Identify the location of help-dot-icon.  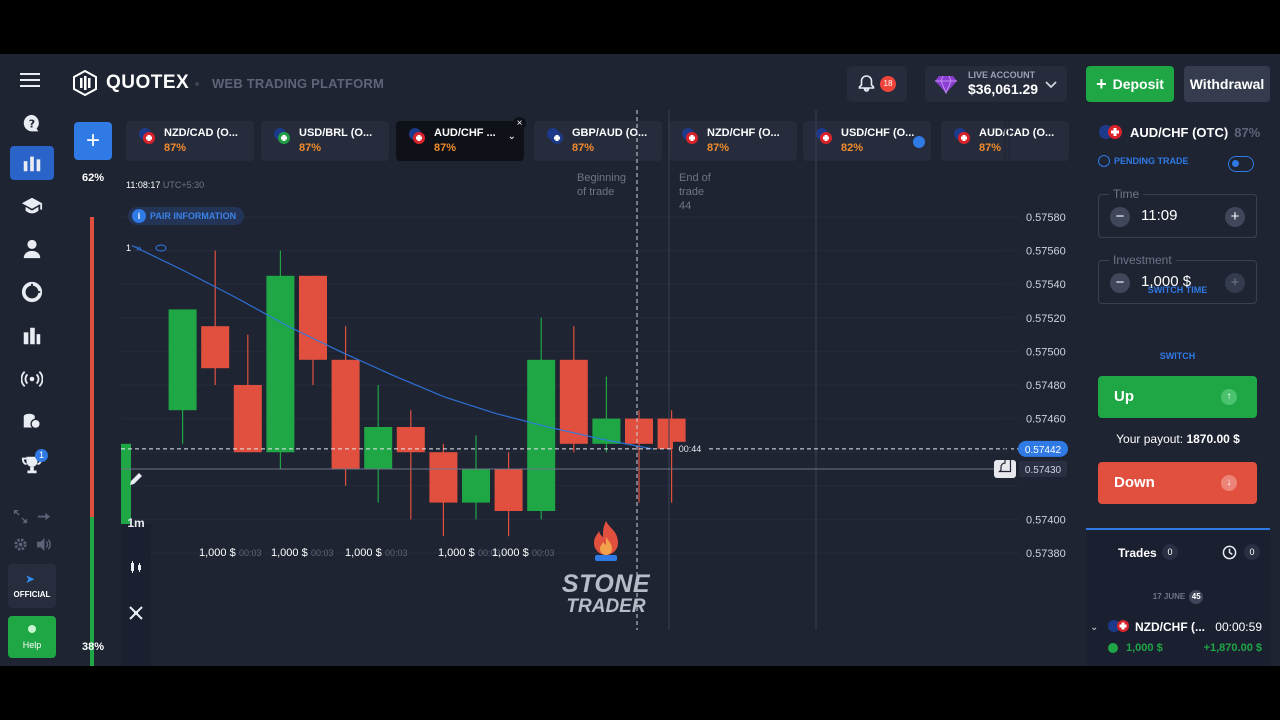
(32, 629).